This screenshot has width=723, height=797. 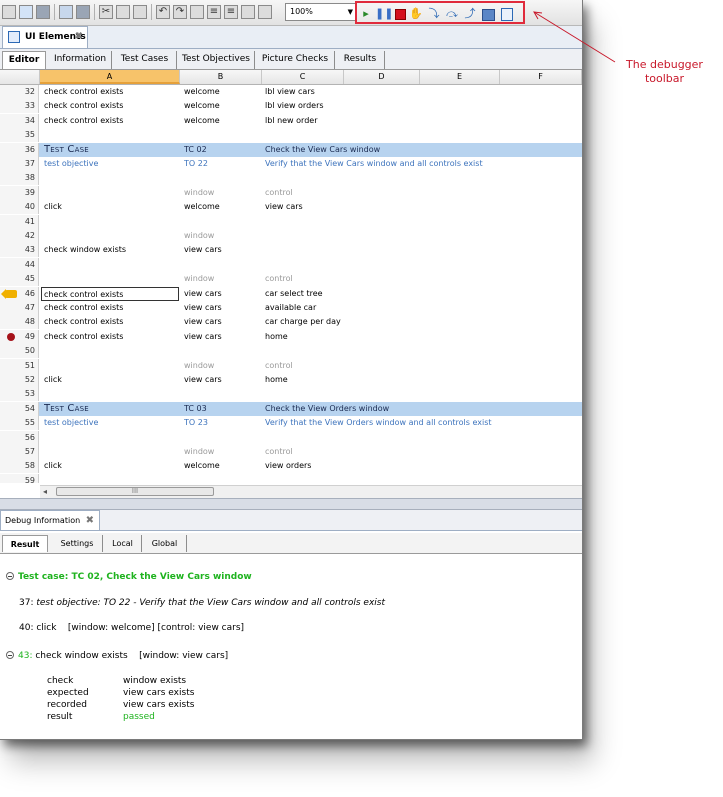 What do you see at coordinates (295, 60) in the screenshot?
I see `tab-picture-checks: Picture Checks` at bounding box center [295, 60].